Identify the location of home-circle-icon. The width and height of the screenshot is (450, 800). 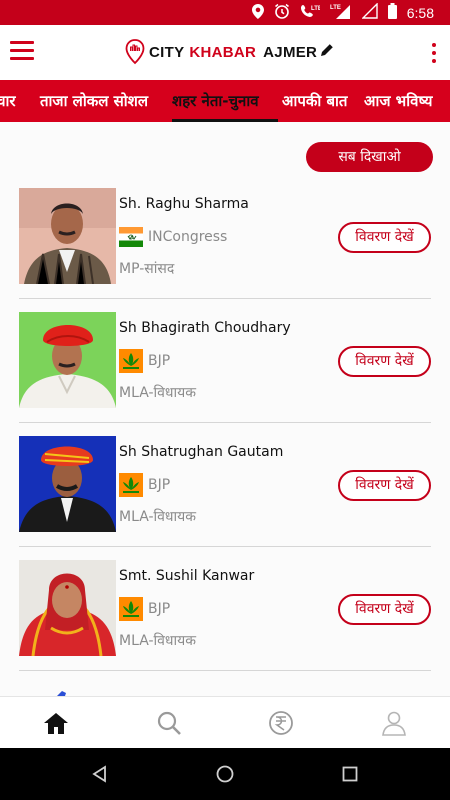
(225, 774).